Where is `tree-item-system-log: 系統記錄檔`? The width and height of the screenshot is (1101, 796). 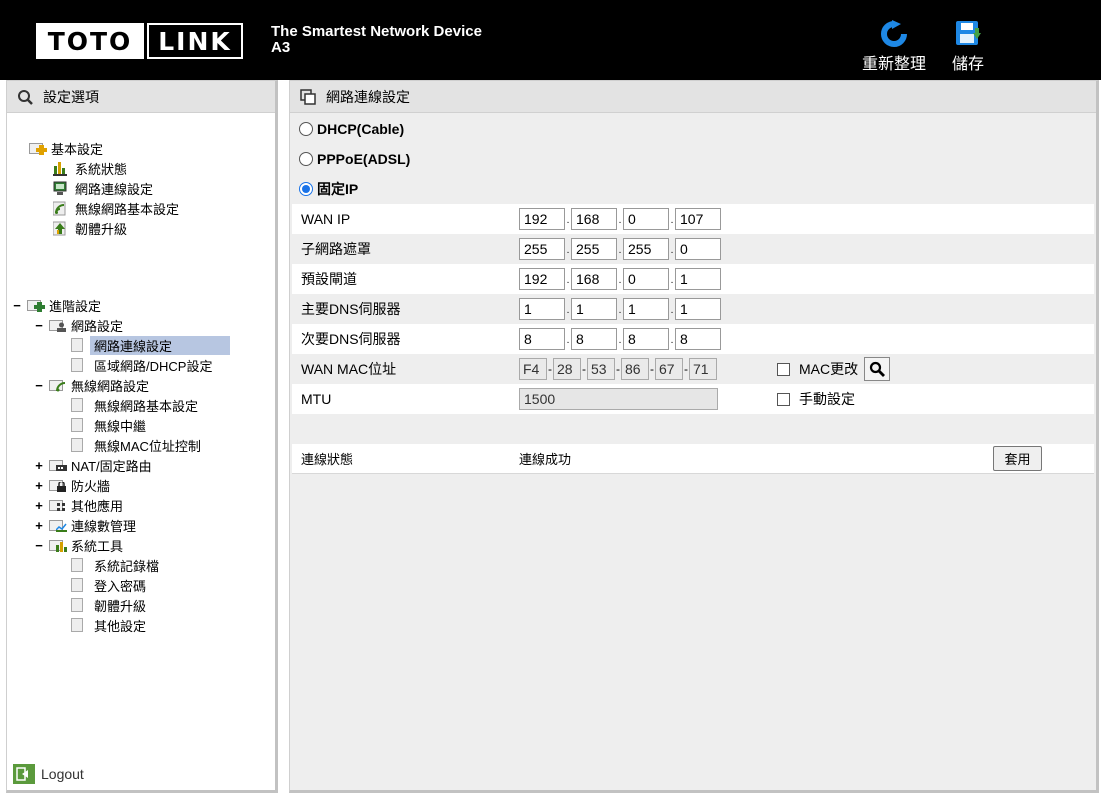
tree-item-system-log: 系統記錄檔 is located at coordinates (115, 565).